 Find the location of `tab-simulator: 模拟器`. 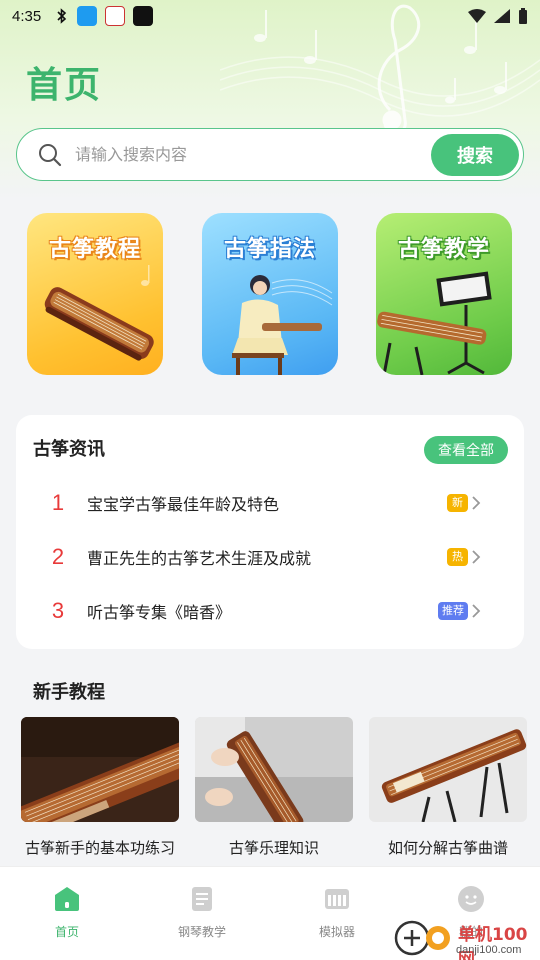

tab-simulator: 模拟器 is located at coordinates (337, 912).